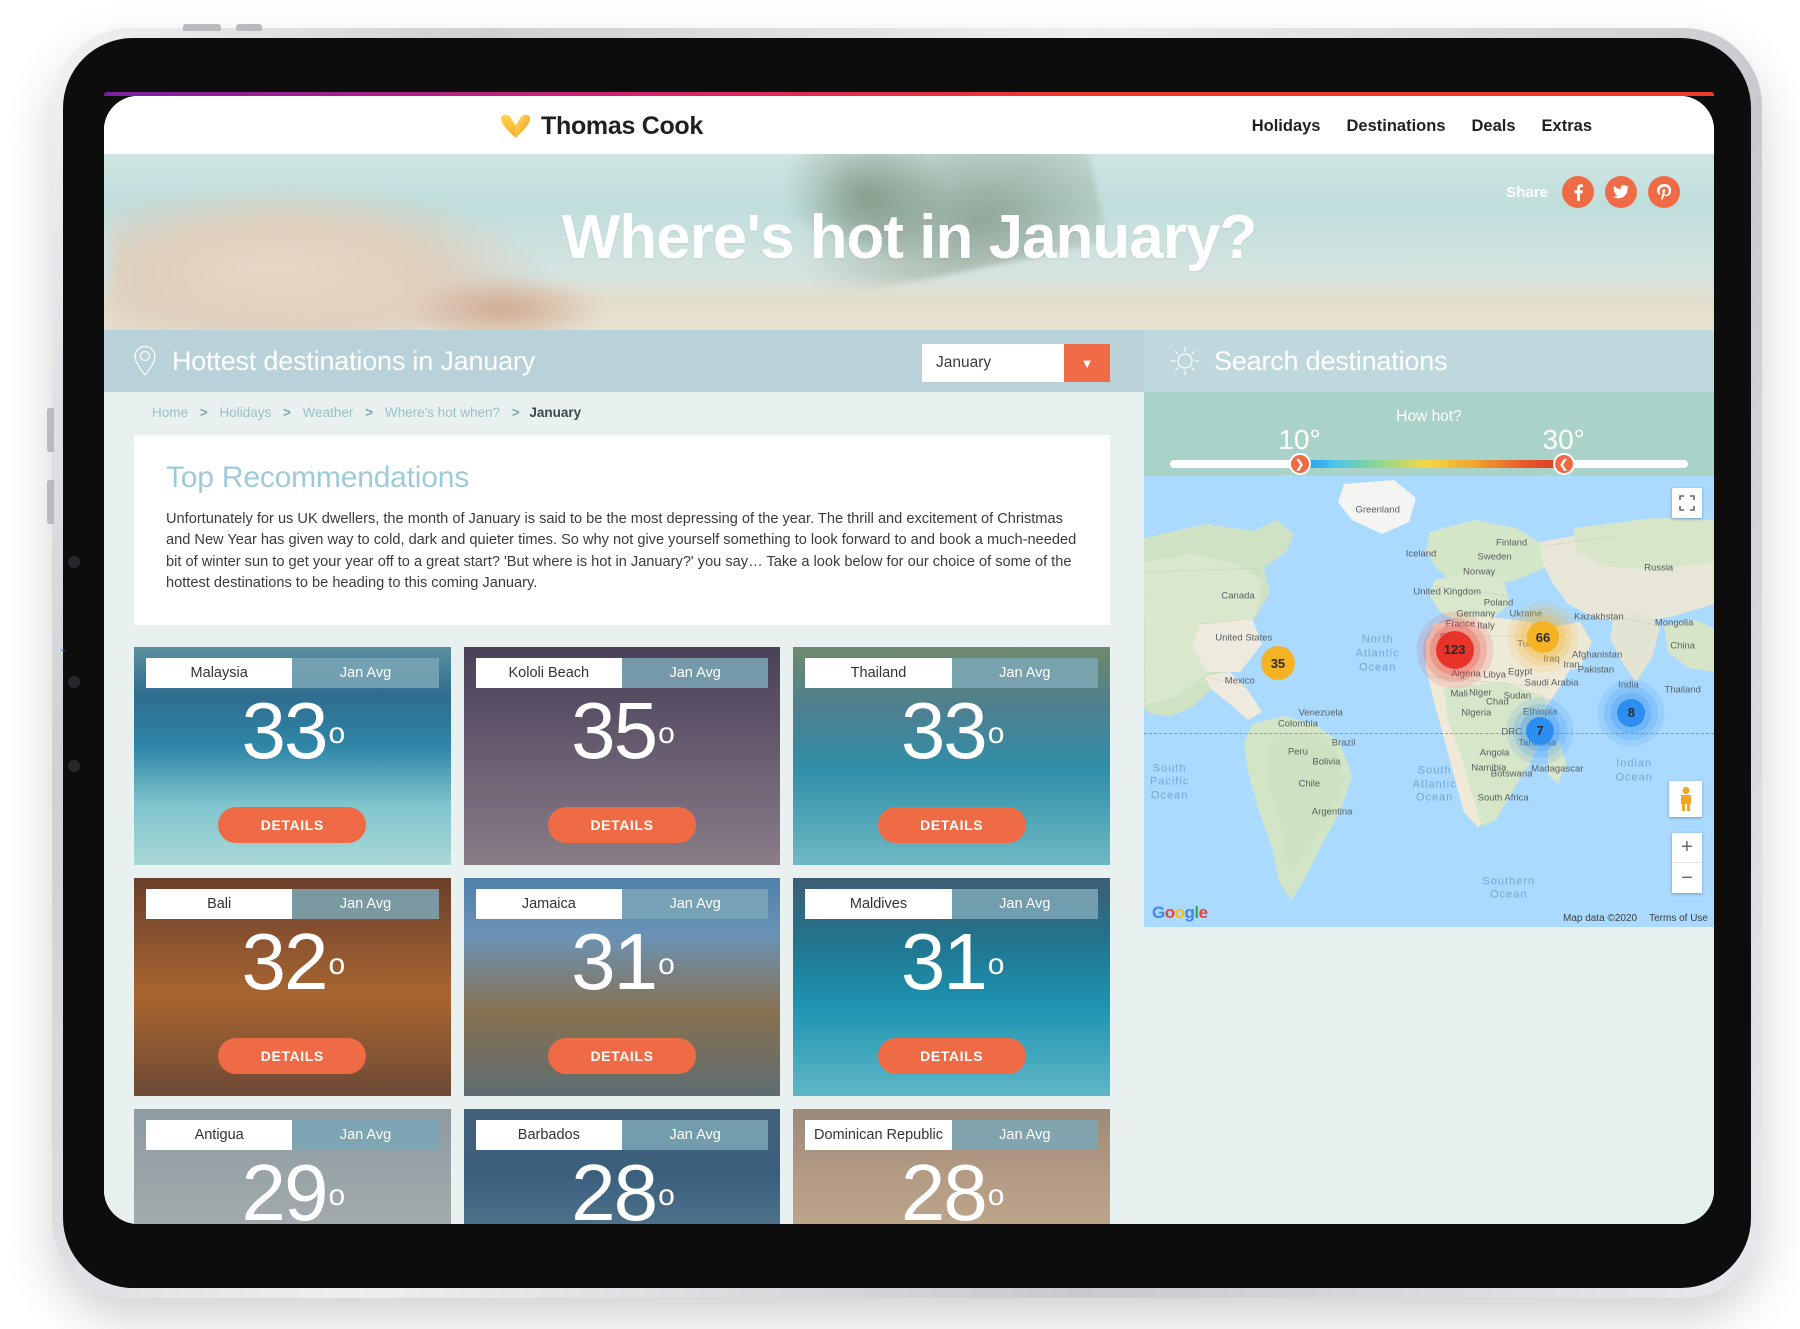  Describe the element at coordinates (245, 412) in the screenshot. I see `breadcrumb-item-holidays: Holidays` at that location.